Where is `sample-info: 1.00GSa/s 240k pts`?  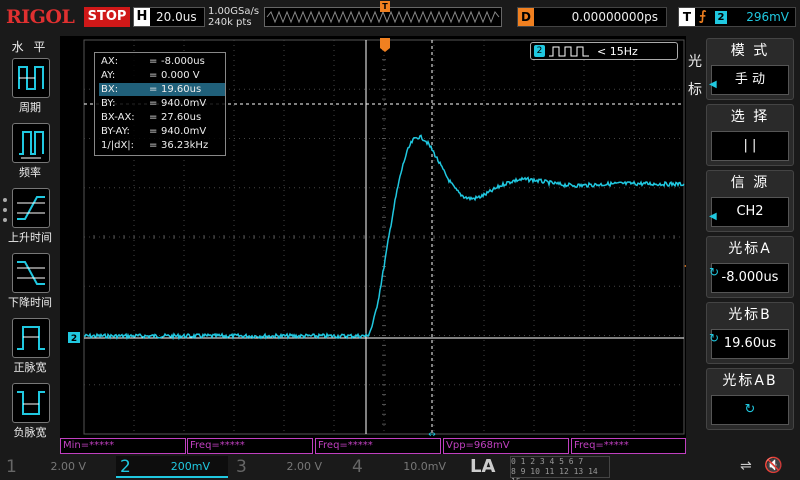
sample-info: 1.00GSa/s 240k pts is located at coordinates (233, 17).